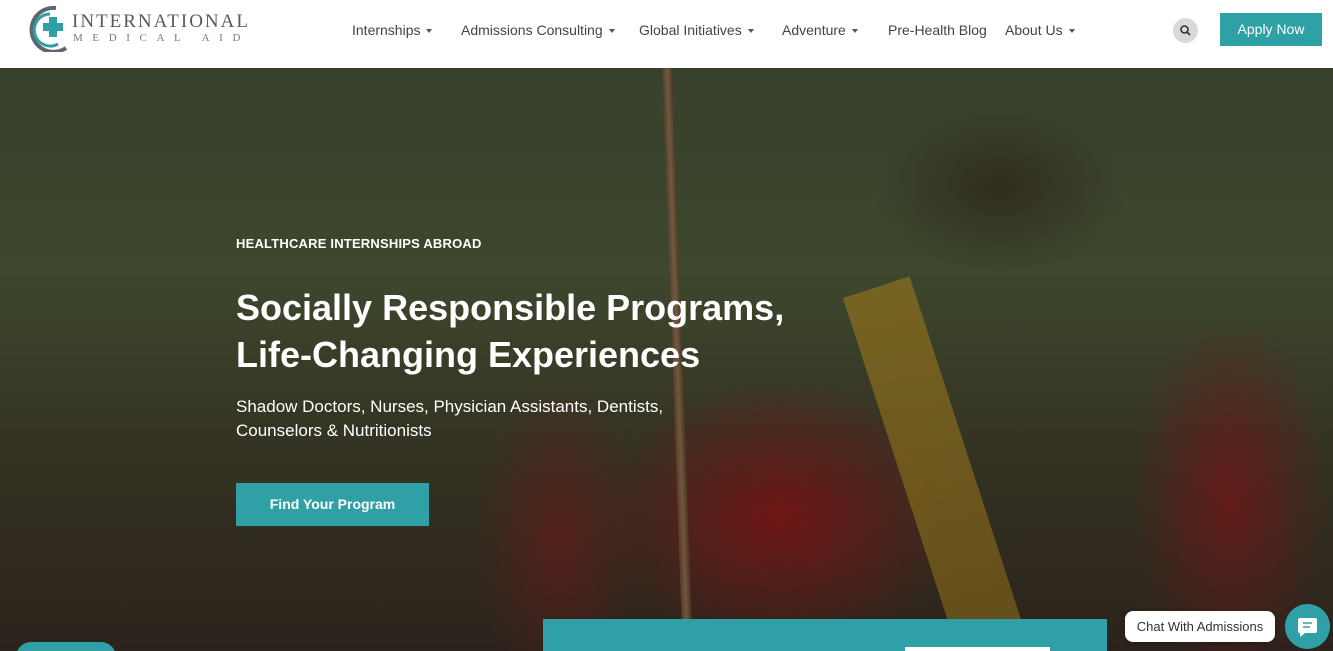 The width and height of the screenshot is (1333, 651). I want to click on nav-item-adventure: Adventure, so click(820, 30).